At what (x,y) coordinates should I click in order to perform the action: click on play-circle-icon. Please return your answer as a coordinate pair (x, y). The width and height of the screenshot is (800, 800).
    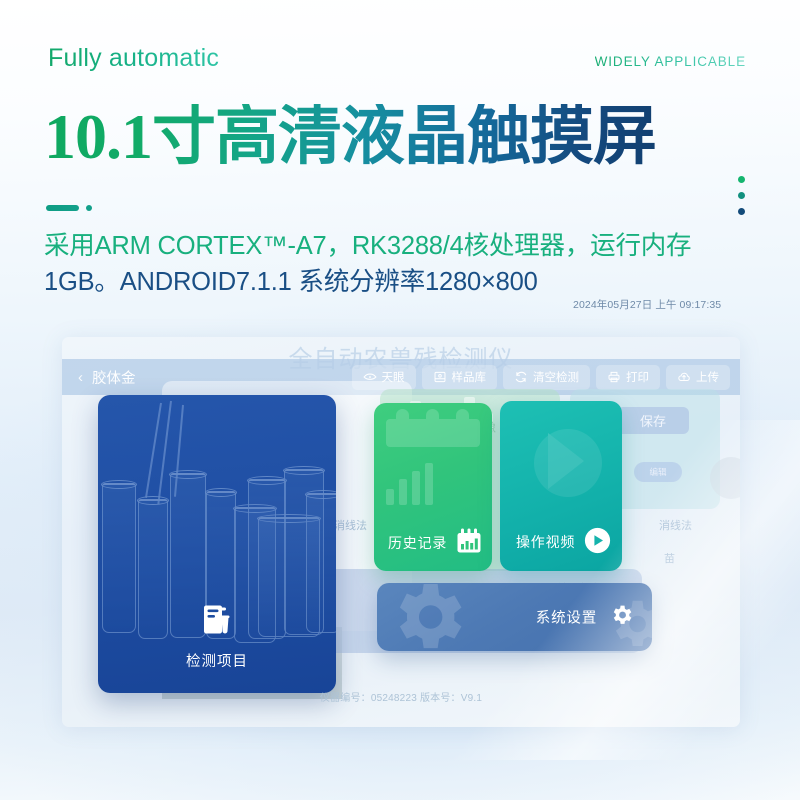
    Looking at the image, I should click on (597, 542).